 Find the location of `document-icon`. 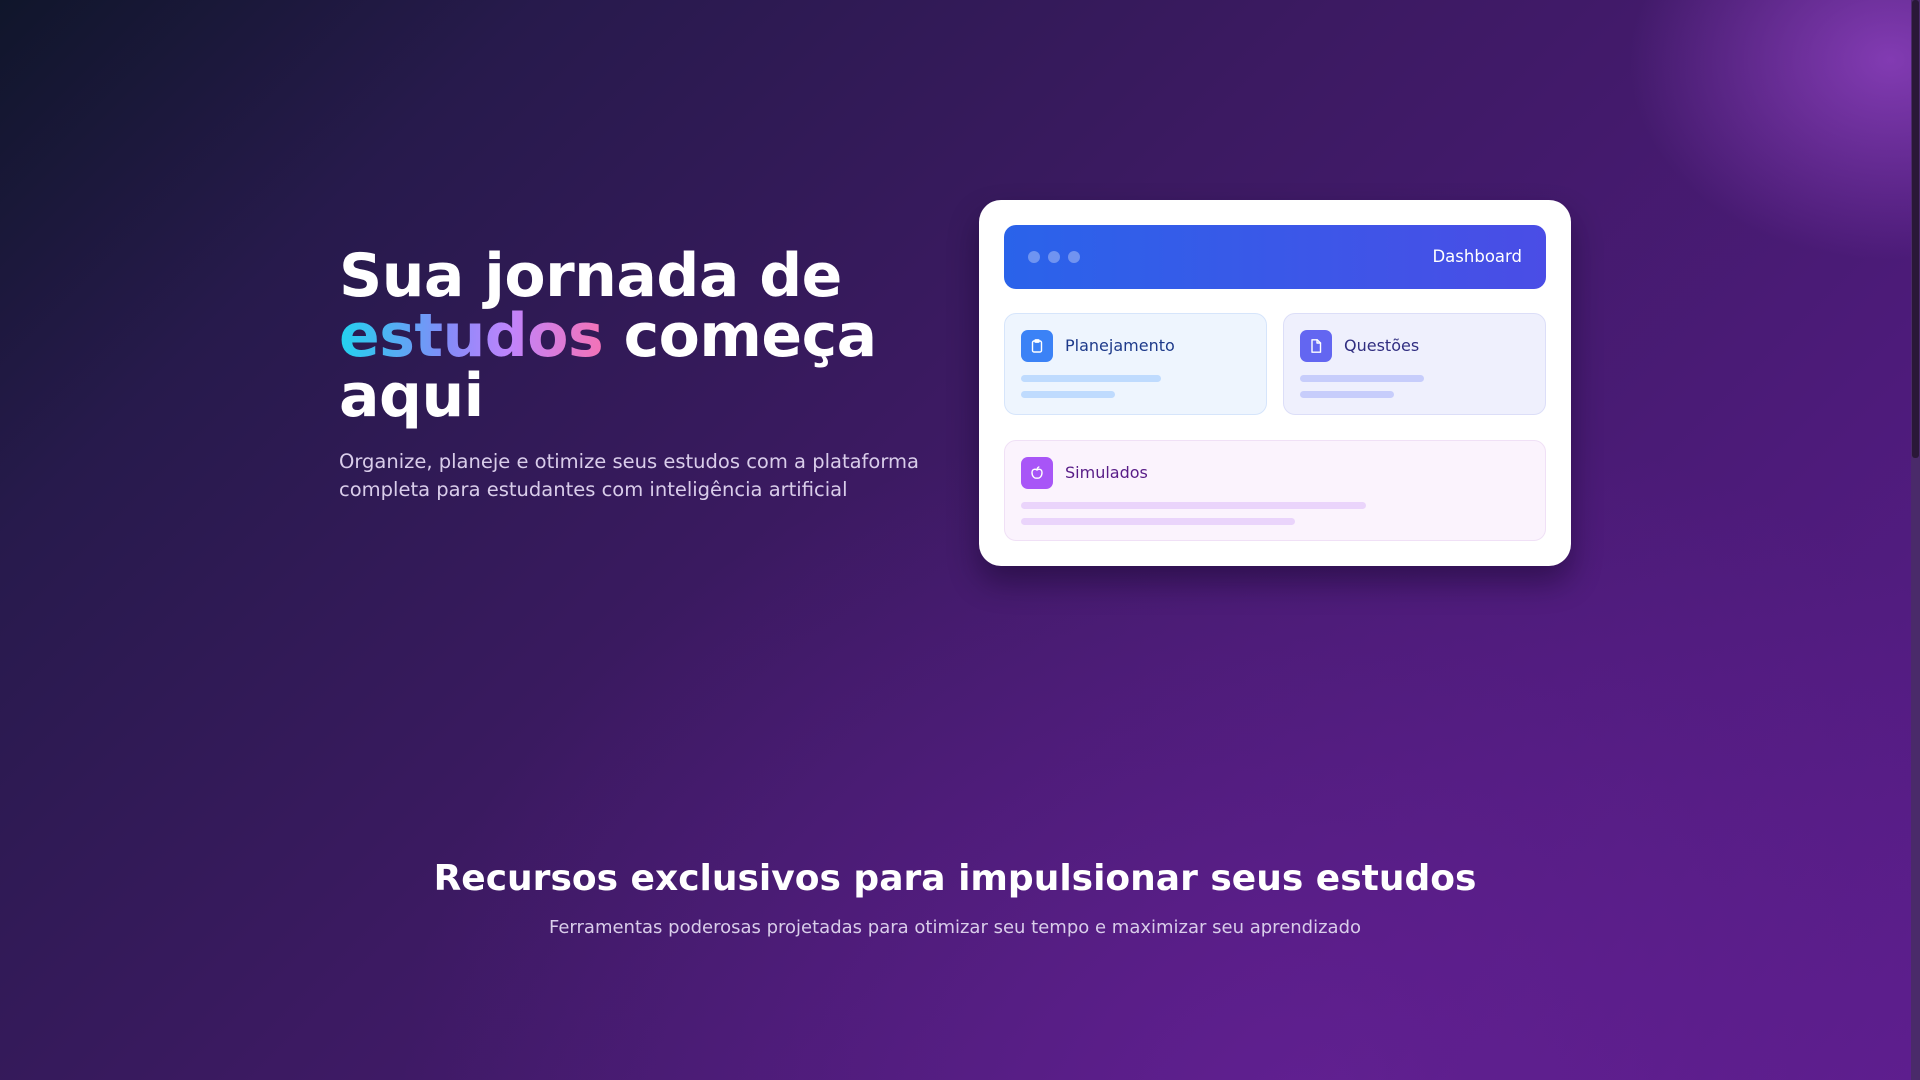

document-icon is located at coordinates (1316, 346).